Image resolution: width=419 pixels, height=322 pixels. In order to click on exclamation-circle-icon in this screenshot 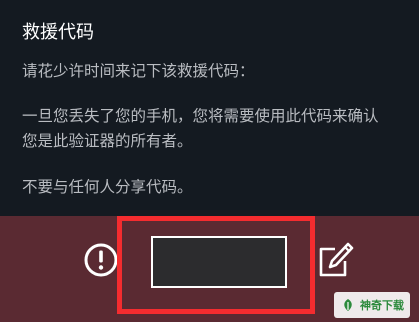, I will do `click(101, 260)`.